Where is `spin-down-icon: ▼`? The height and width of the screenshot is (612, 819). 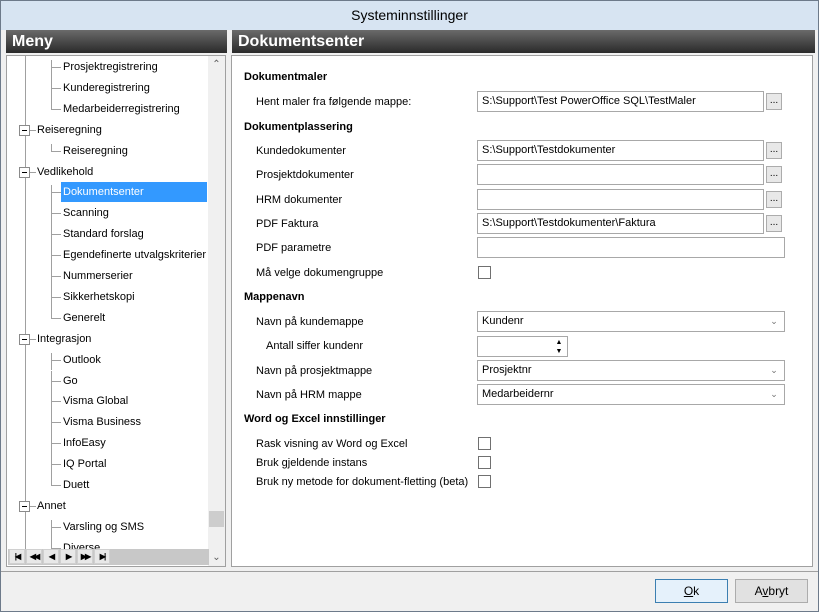
spin-down-icon: ▼ is located at coordinates (559, 351).